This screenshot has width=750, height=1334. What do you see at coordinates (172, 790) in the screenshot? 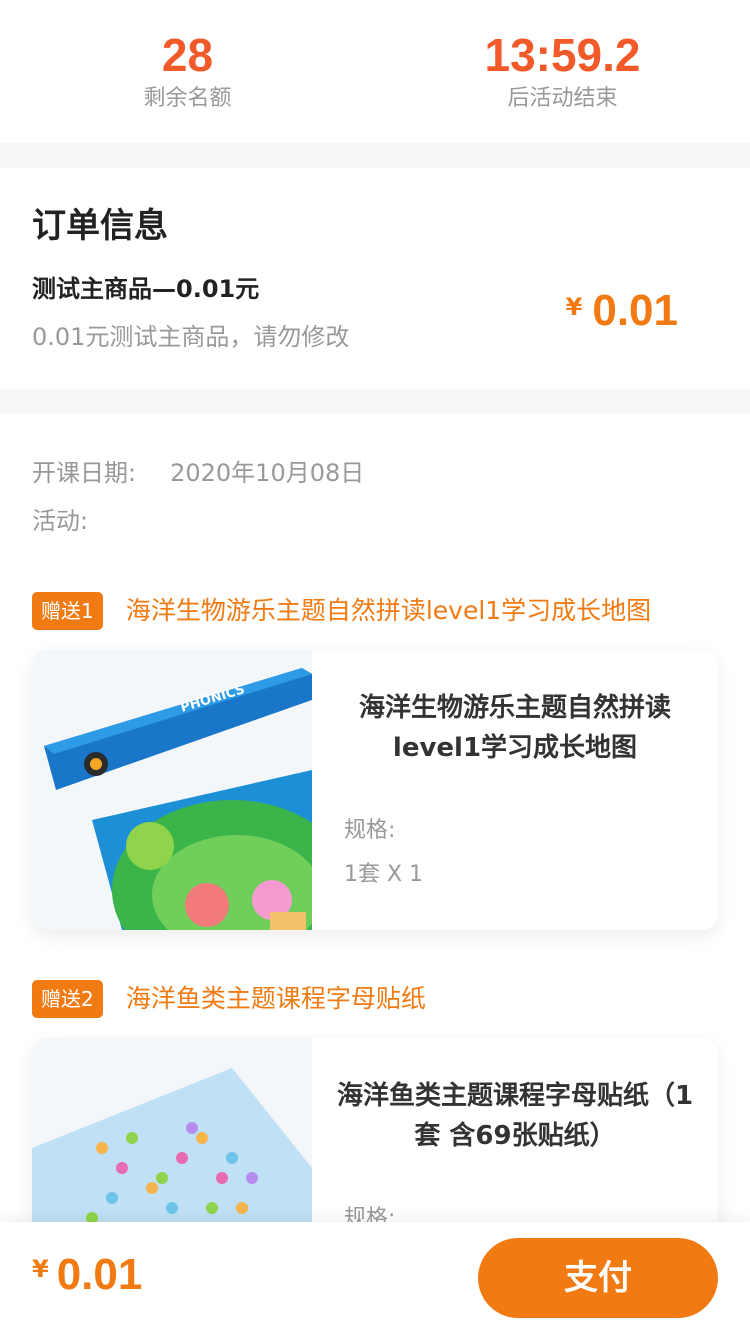
I see `gift-image-map: PHONICS` at bounding box center [172, 790].